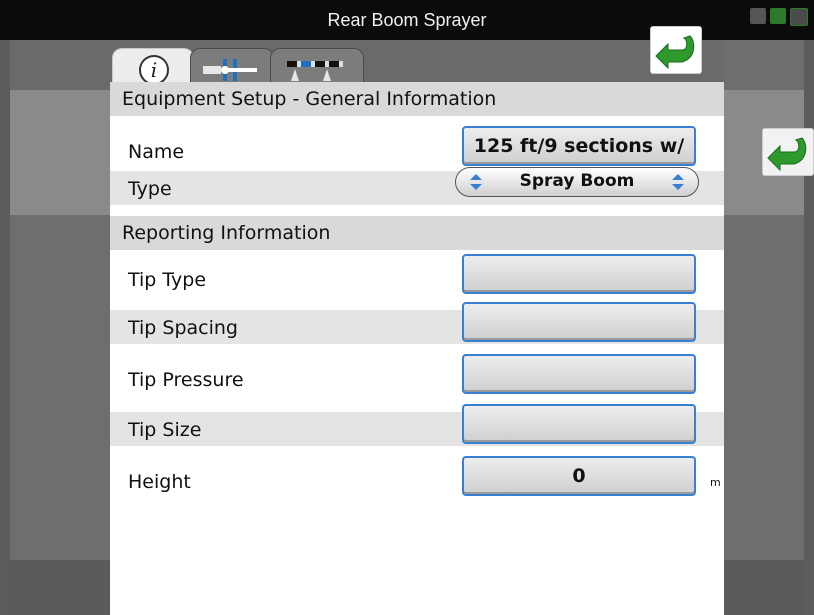  What do you see at coordinates (715, 482) in the screenshot?
I see `height-unit: m` at bounding box center [715, 482].